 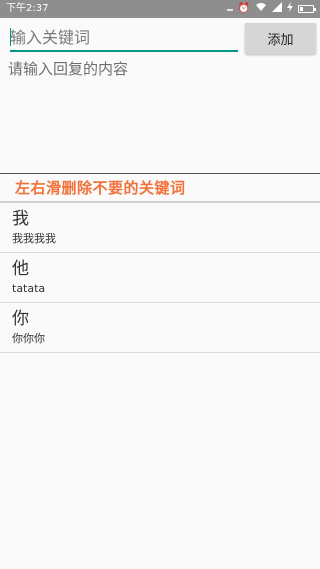 I want to click on keyword-text: 他, so click(x=20, y=269).